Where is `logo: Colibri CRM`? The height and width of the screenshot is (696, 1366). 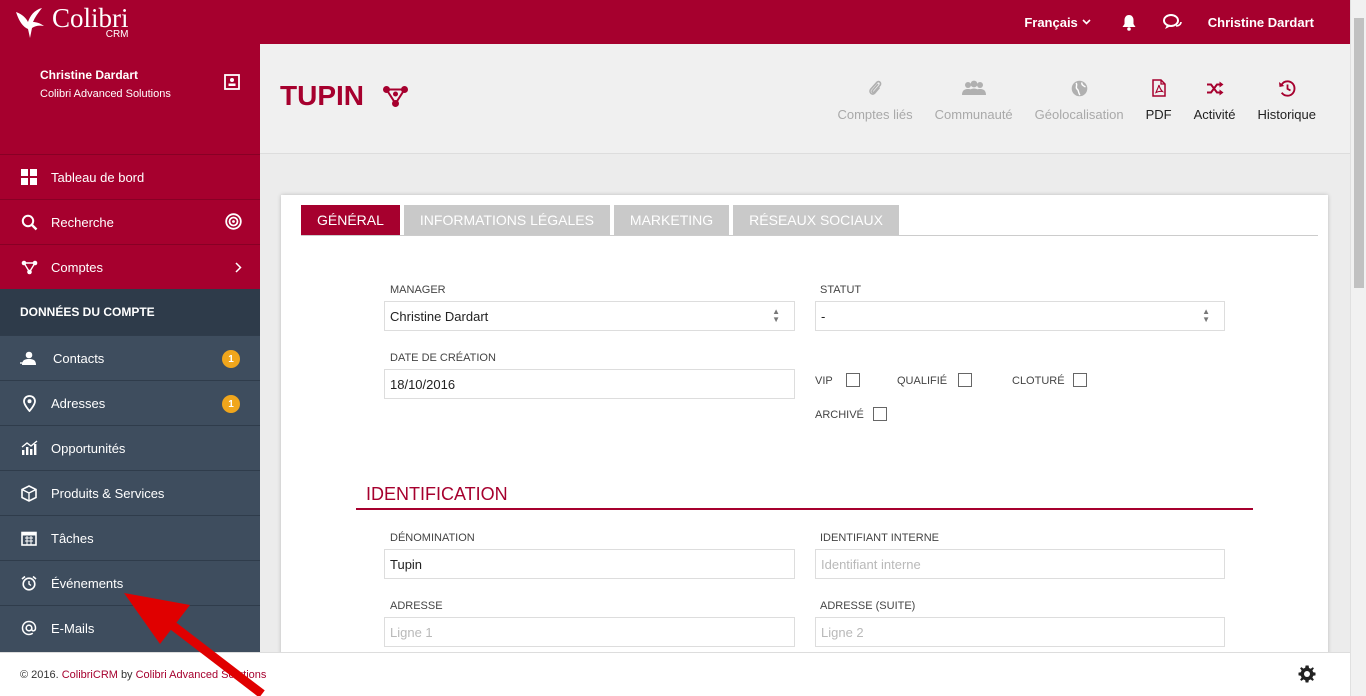
logo: Colibri CRM is located at coordinates (70, 22).